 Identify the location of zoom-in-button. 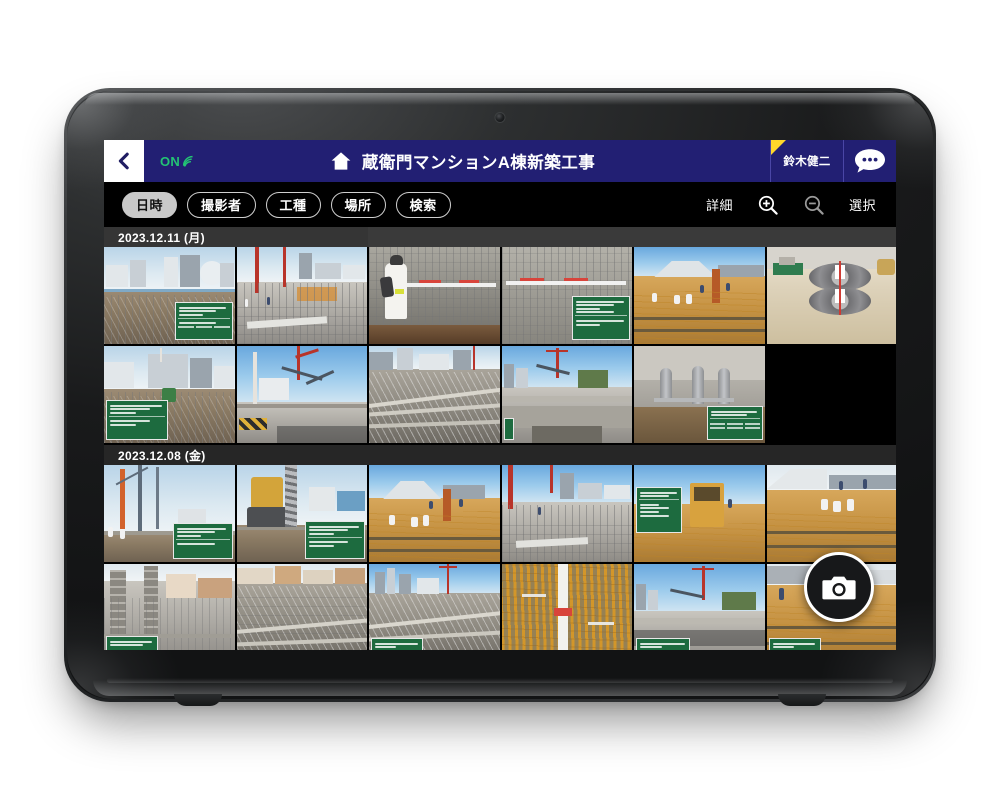
(768, 205).